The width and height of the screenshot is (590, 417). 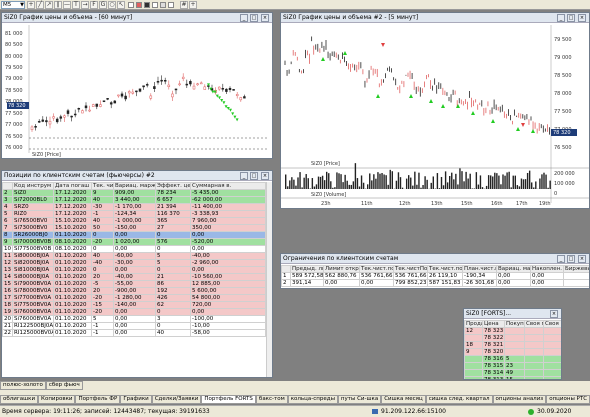 I want to click on column-header: Суммарная в., so click(x=228, y=186).